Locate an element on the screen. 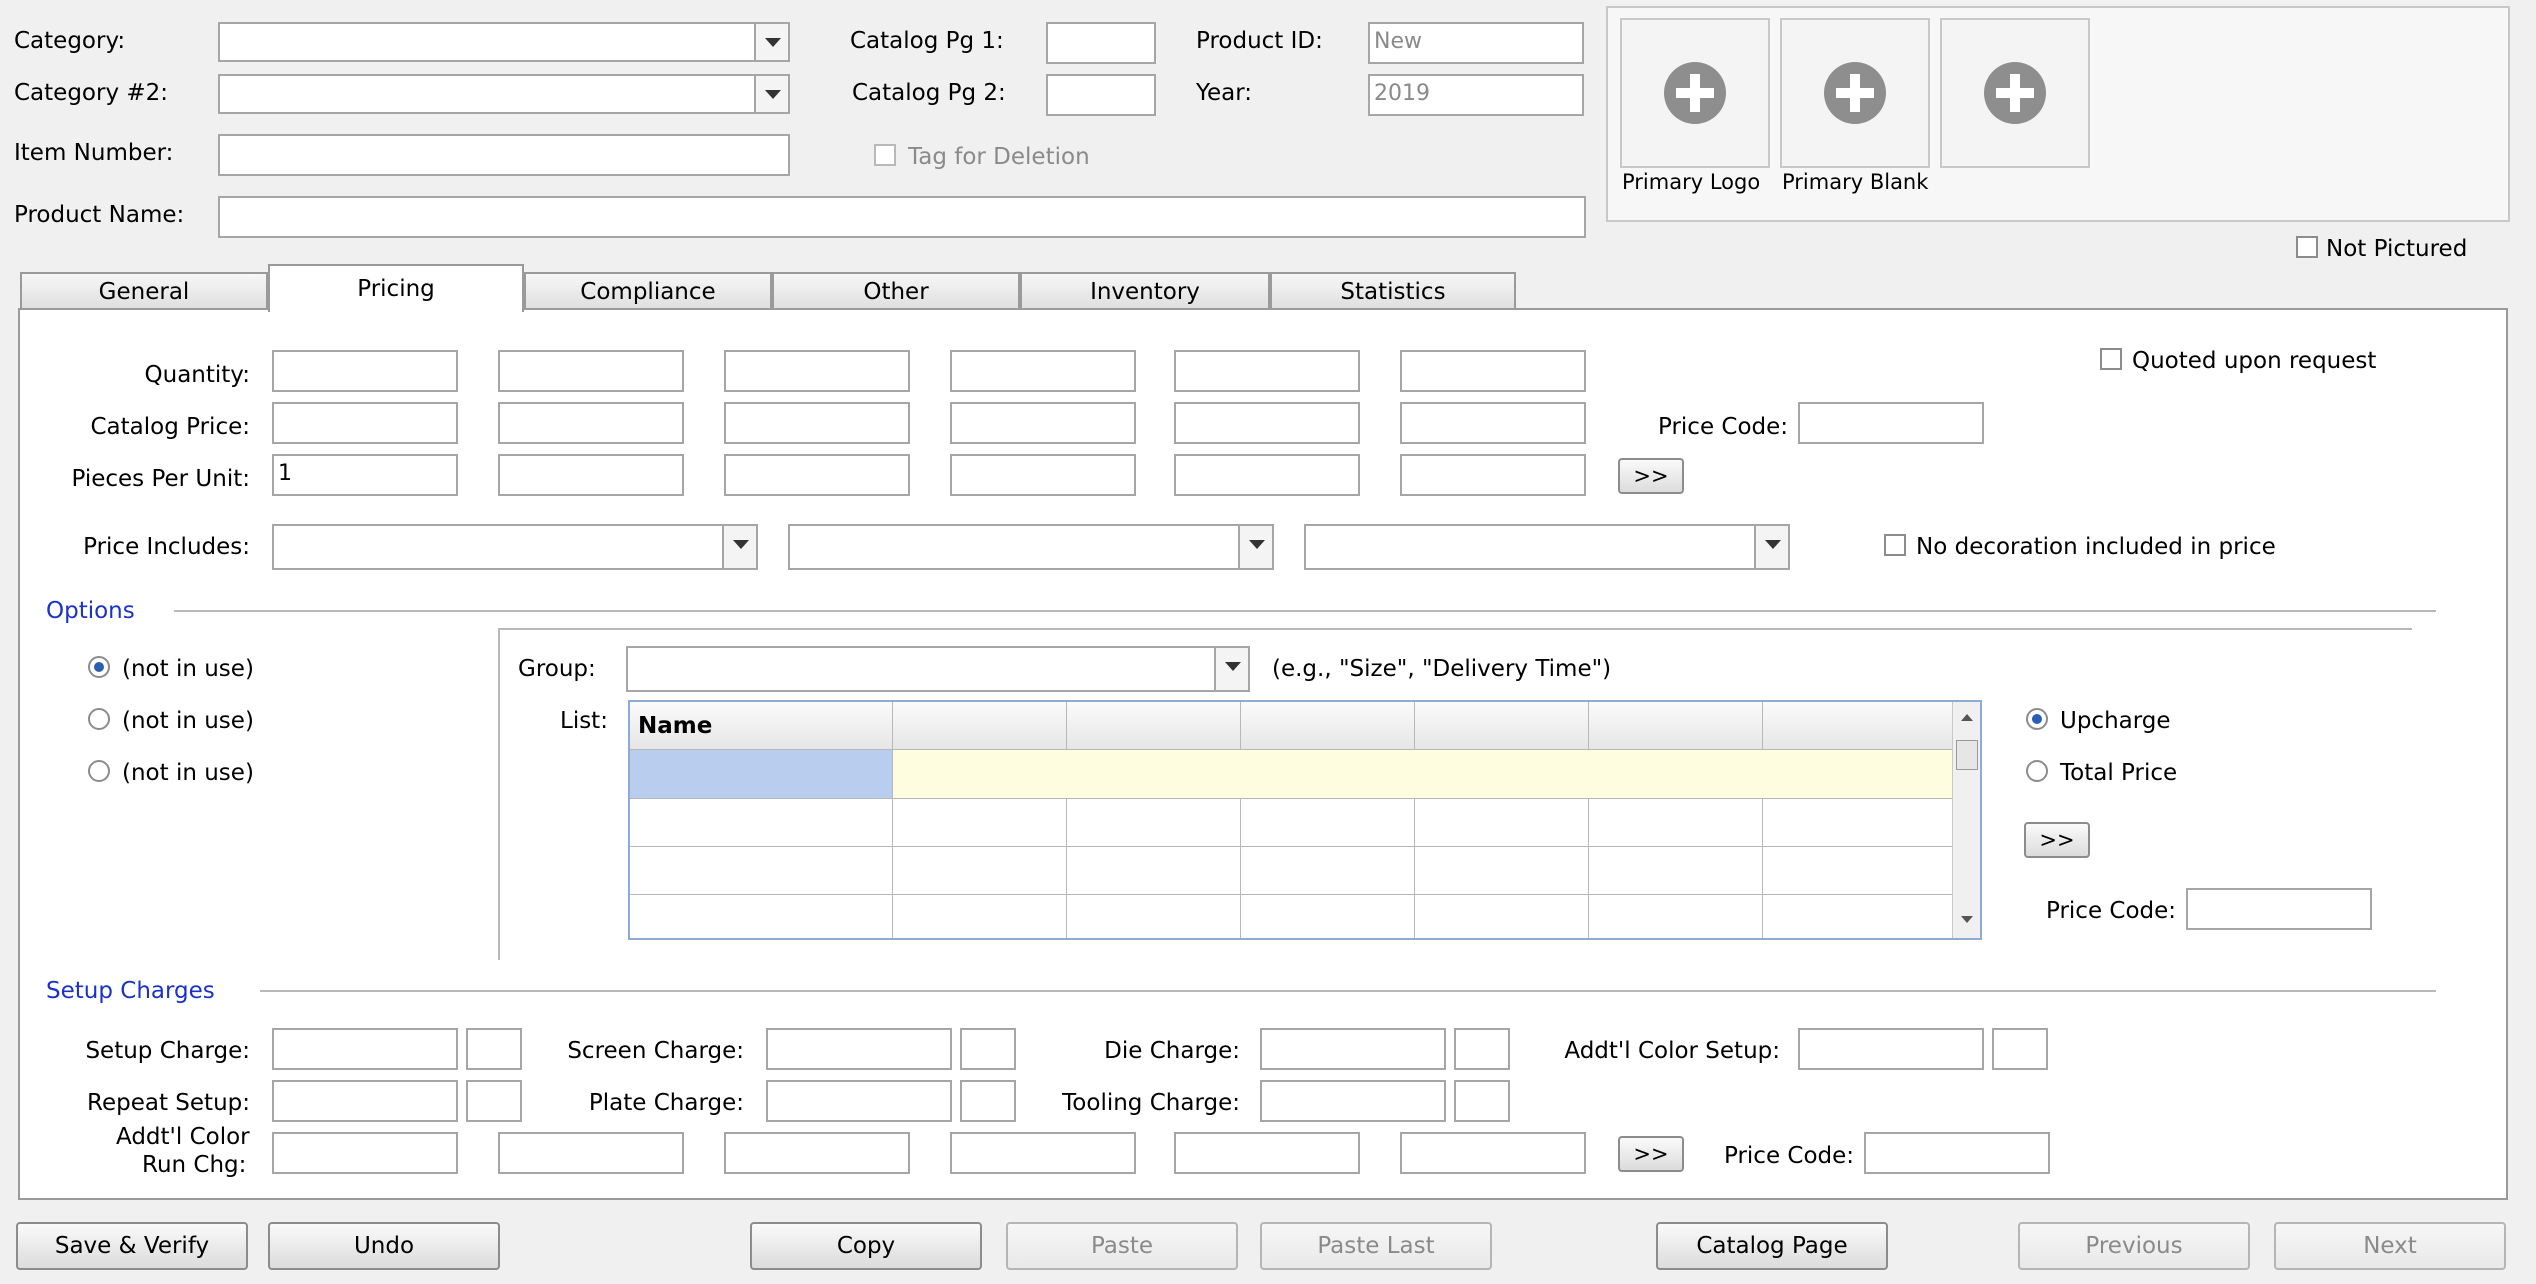 This screenshot has height=1284, width=2536. addtl-color-setup-input is located at coordinates (1891, 1049).